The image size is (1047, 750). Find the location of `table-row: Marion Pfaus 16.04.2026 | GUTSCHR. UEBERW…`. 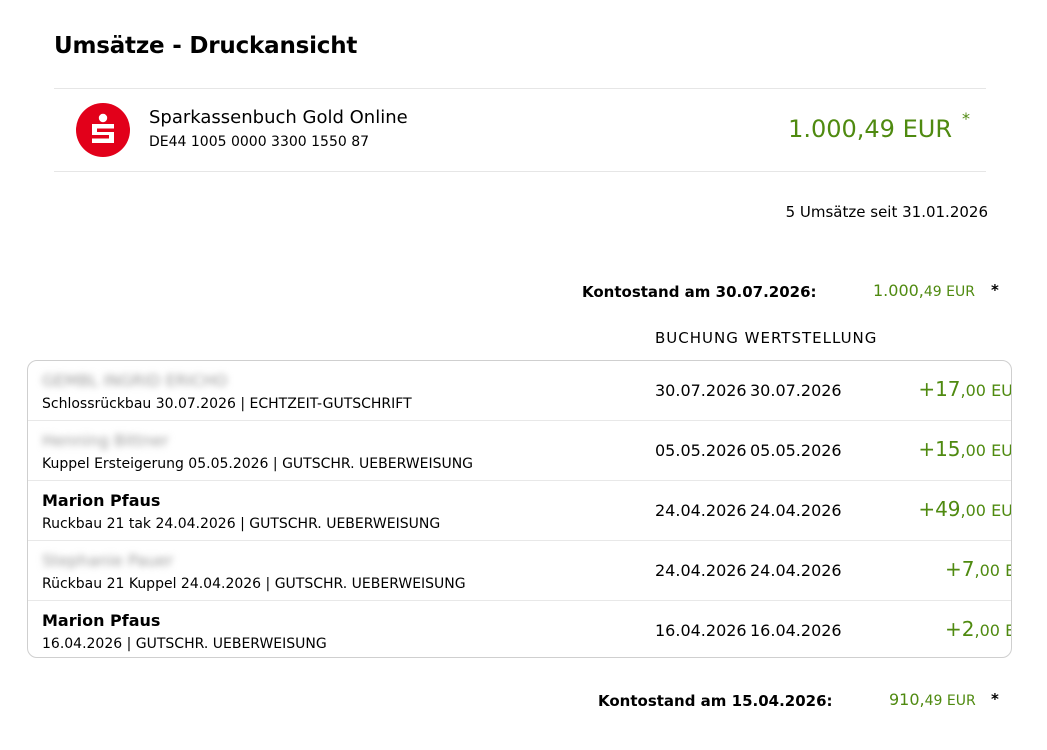

table-row: Marion Pfaus 16.04.2026 | GUTSCHR. UEBERW… is located at coordinates (519, 629).